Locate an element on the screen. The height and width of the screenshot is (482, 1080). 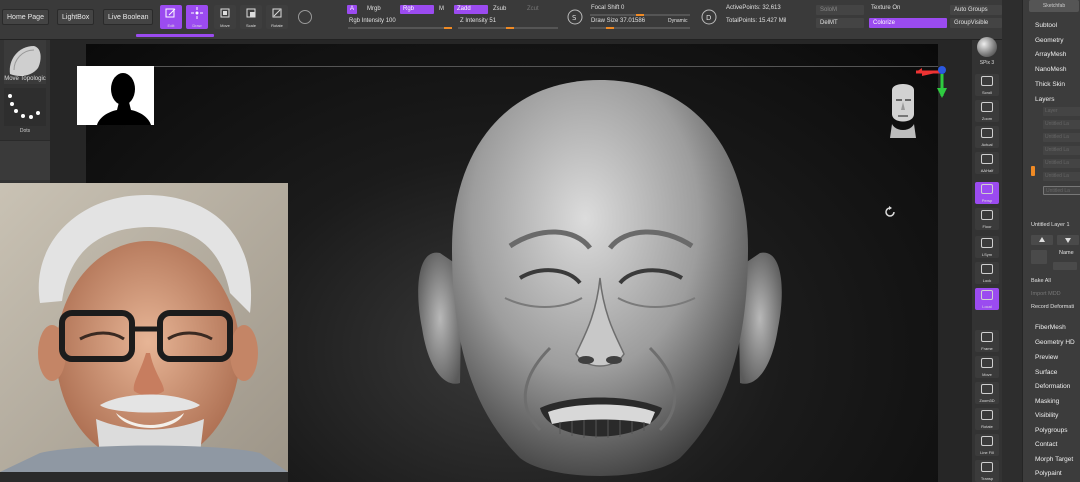
subtool-menu: Subtool is located at coordinates (1046, 25).